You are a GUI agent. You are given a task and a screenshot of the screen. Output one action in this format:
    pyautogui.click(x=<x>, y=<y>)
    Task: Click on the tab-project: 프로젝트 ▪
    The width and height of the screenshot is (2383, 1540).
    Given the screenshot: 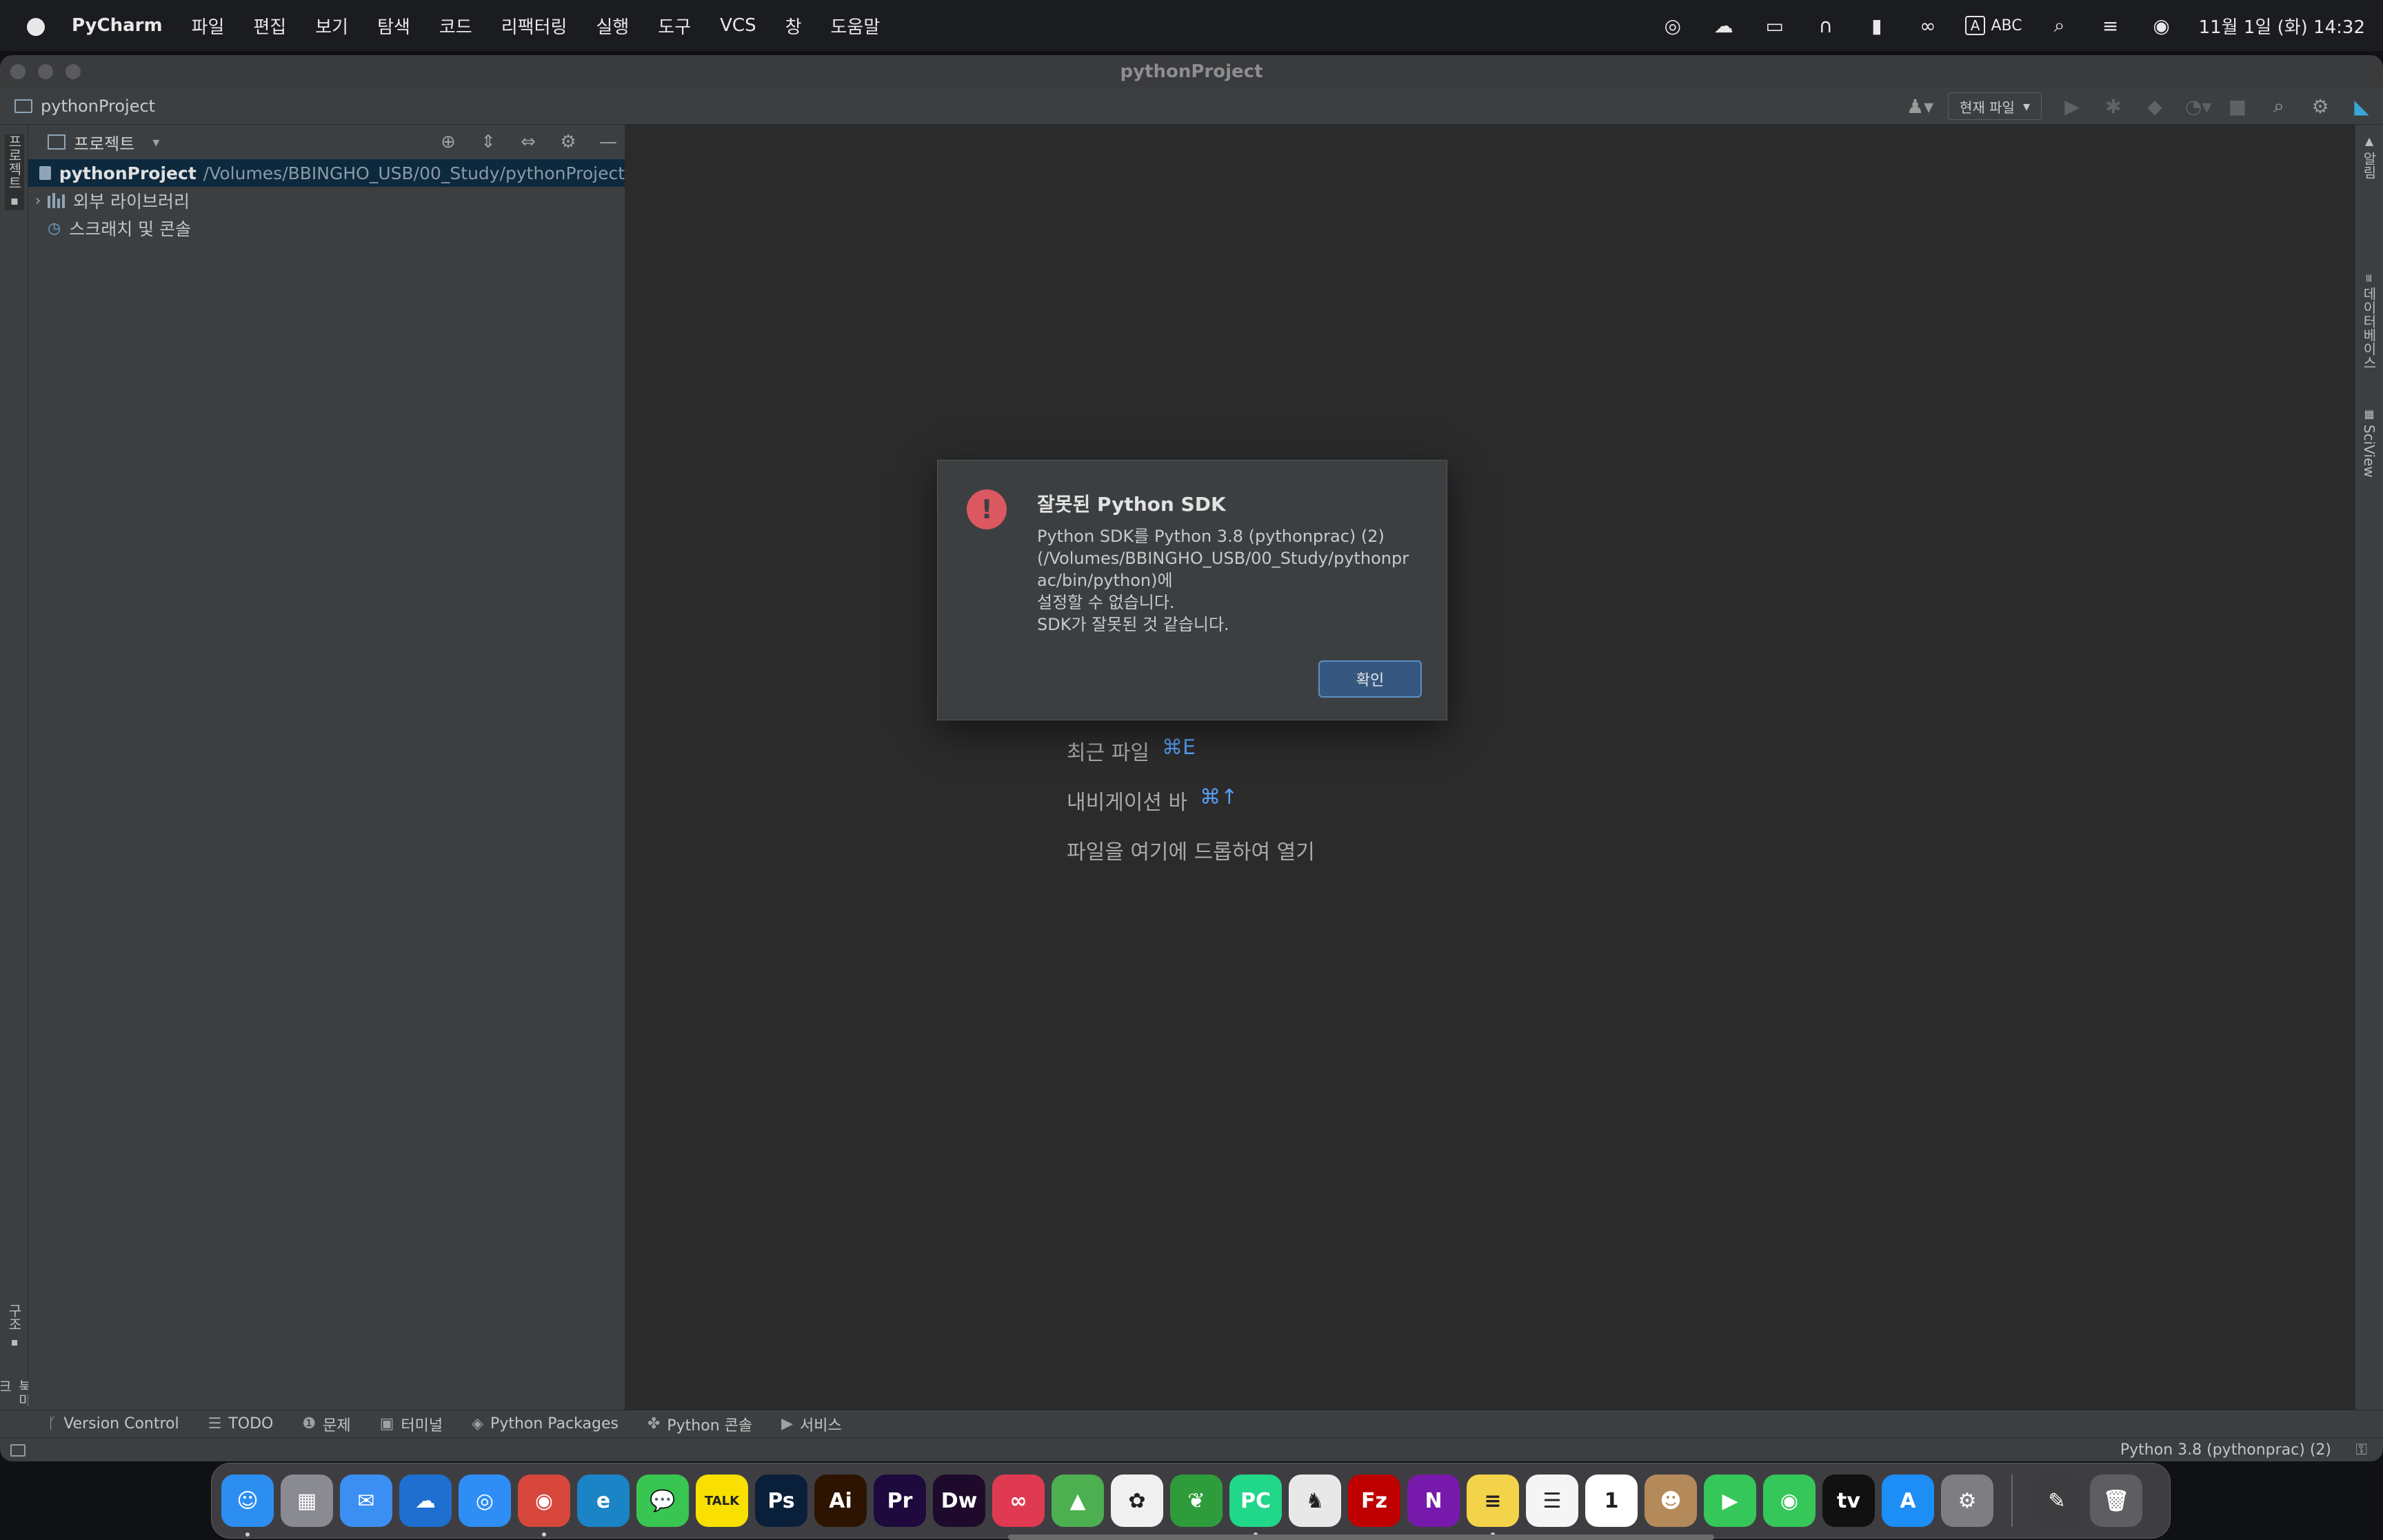 What is the action you would take?
    pyautogui.click(x=14, y=172)
    